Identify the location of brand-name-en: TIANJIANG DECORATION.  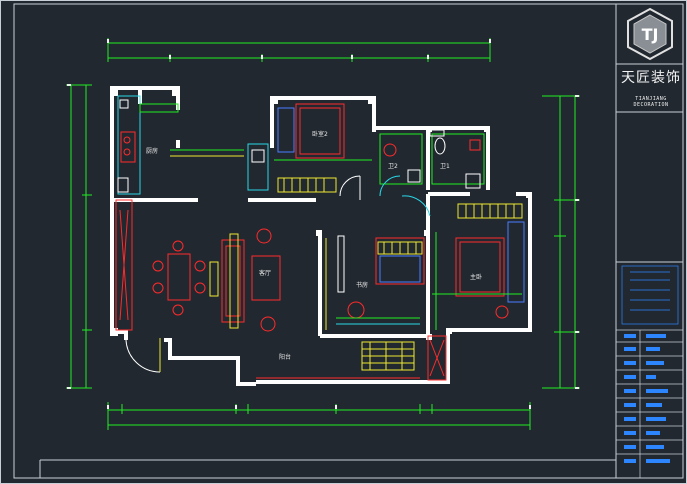
(651, 102).